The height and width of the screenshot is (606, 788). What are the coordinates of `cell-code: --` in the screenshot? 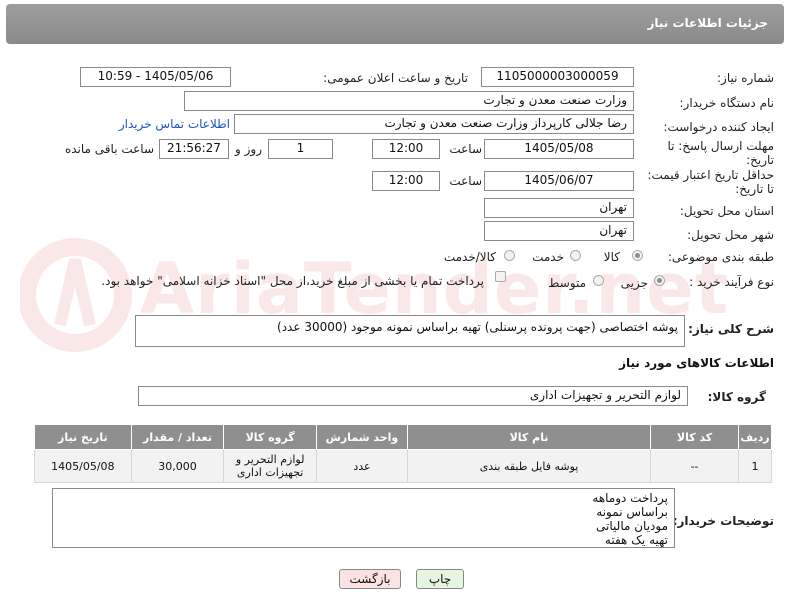 It's located at (695, 466).